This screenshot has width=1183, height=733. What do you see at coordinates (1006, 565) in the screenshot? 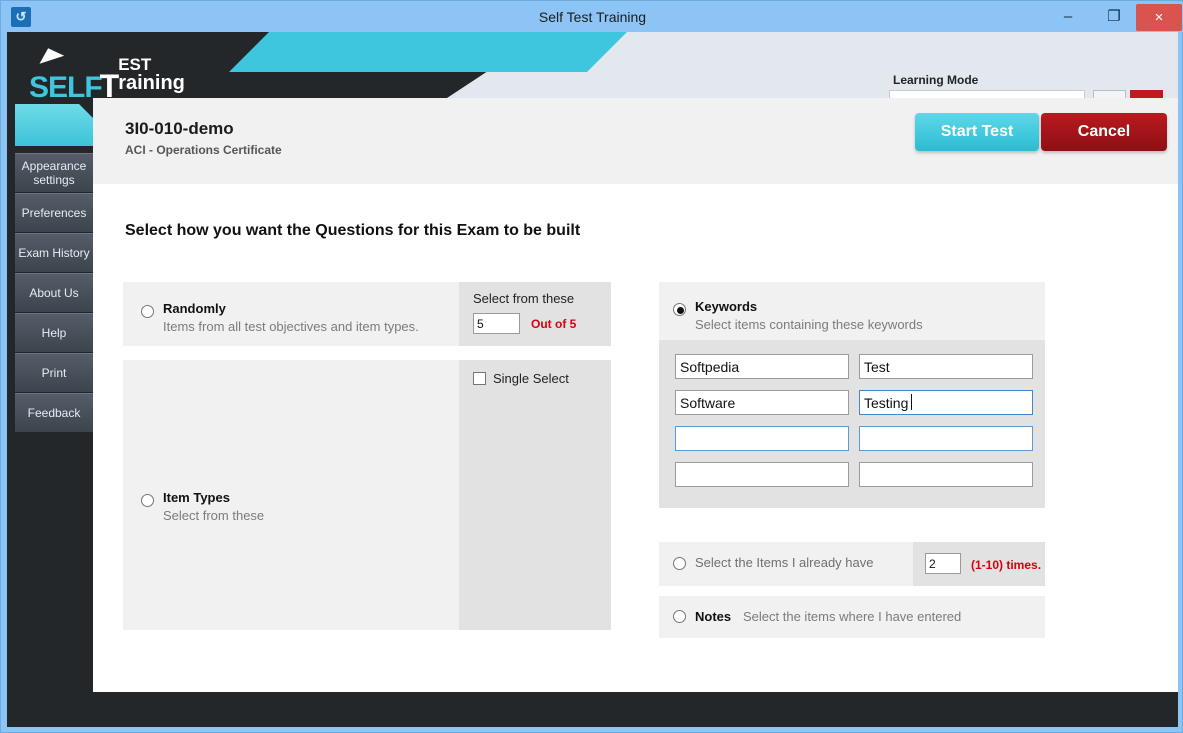
I see `already-have-range-note: (1-10) times.` at bounding box center [1006, 565].